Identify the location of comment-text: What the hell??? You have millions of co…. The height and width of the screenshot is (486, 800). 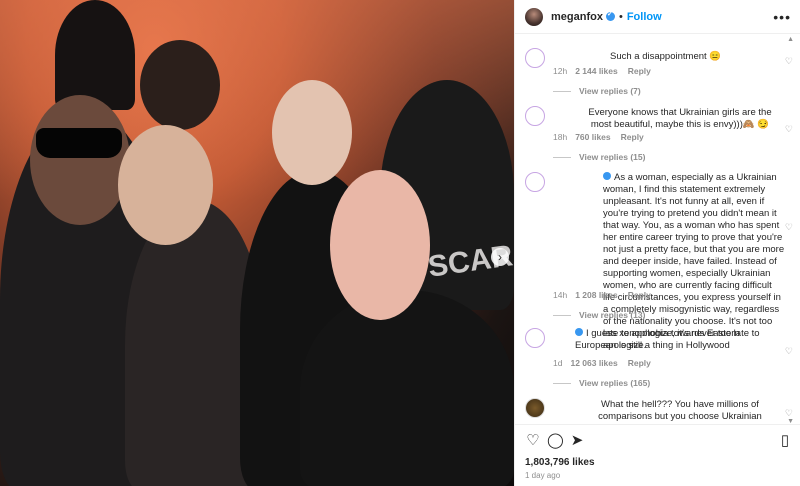
(680, 411).